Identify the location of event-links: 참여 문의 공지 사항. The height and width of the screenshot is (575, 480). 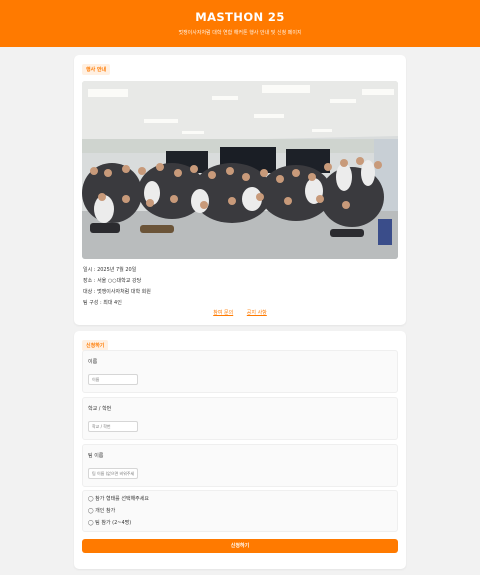
(240, 312).